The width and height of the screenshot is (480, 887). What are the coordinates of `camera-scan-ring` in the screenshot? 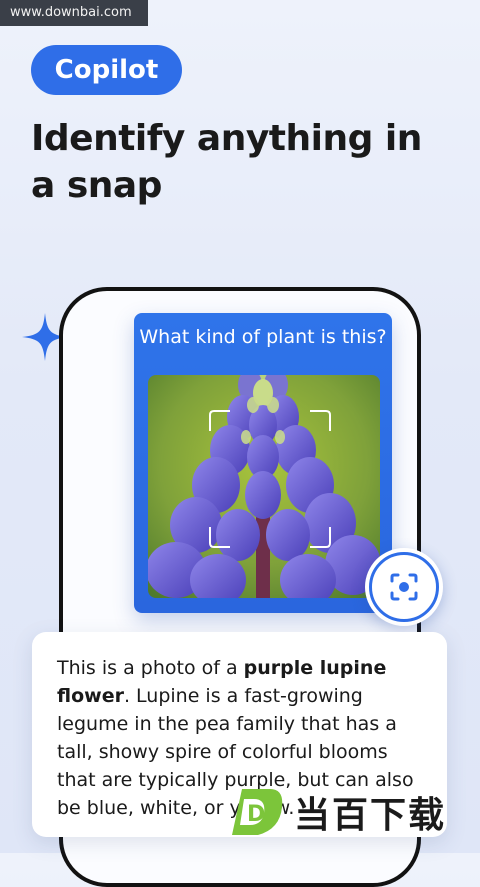 It's located at (404, 587).